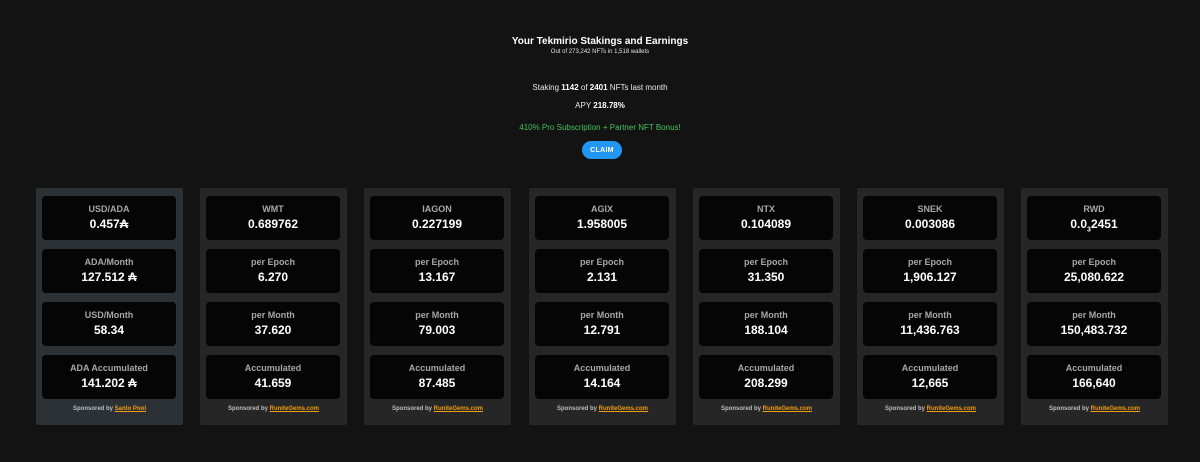  Describe the element at coordinates (437, 383) in the screenshot. I see `cell-value: 87.485` at that location.